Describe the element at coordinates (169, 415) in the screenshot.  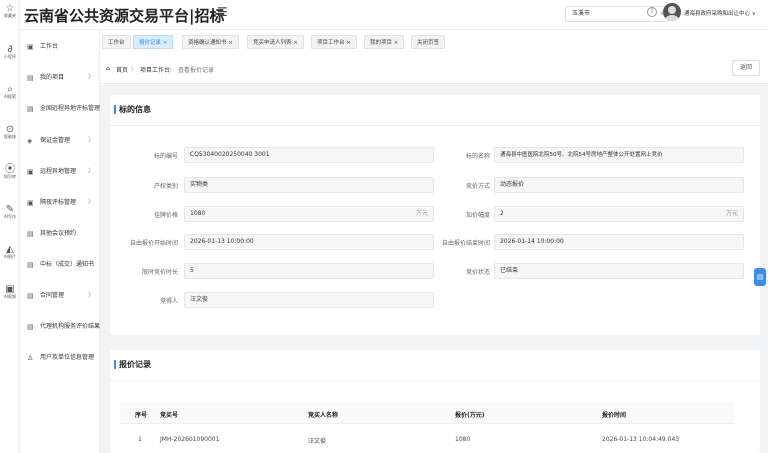
I see `col-header-bidder-no: 竞买号` at that location.